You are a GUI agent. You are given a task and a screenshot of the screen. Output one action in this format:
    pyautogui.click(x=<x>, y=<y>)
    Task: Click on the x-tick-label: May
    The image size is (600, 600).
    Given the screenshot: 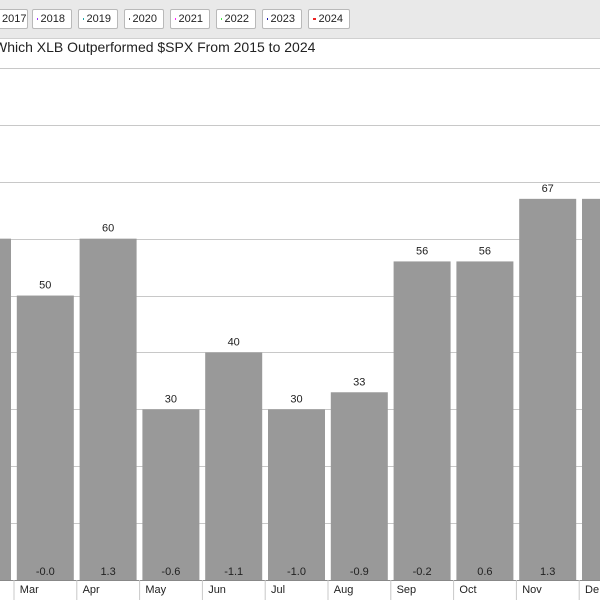 What is the action you would take?
    pyautogui.click(x=155, y=590)
    